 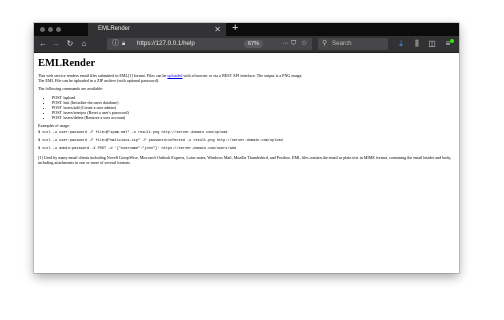 I want to click on forward-icon: →, so click(x=56, y=44).